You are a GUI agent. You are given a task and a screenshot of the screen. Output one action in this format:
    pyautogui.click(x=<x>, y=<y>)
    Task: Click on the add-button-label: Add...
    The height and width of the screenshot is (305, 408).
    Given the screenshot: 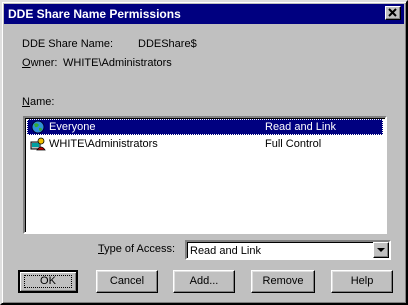 What is the action you would take?
    pyautogui.click(x=204, y=281)
    